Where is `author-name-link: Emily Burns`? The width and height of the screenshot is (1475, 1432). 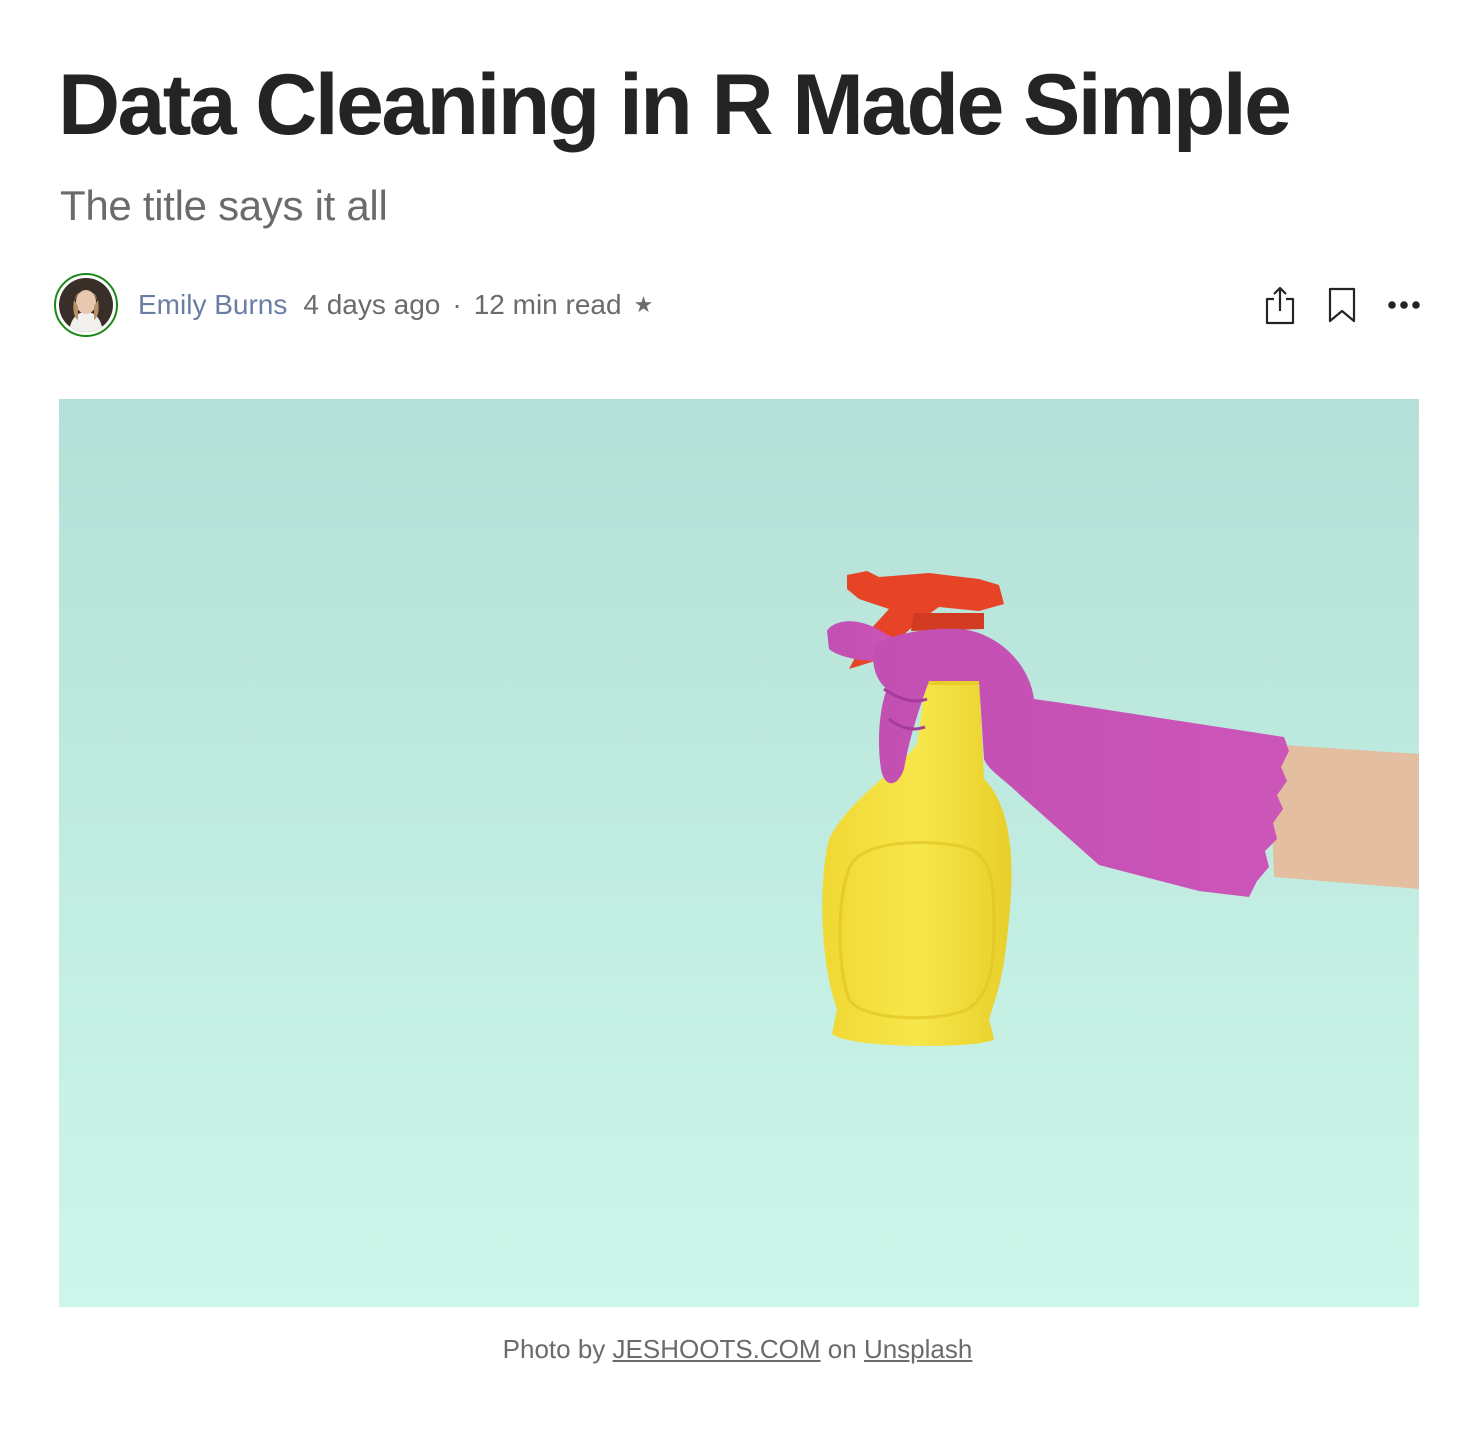 author-name-link: Emily Burns is located at coordinates (212, 305).